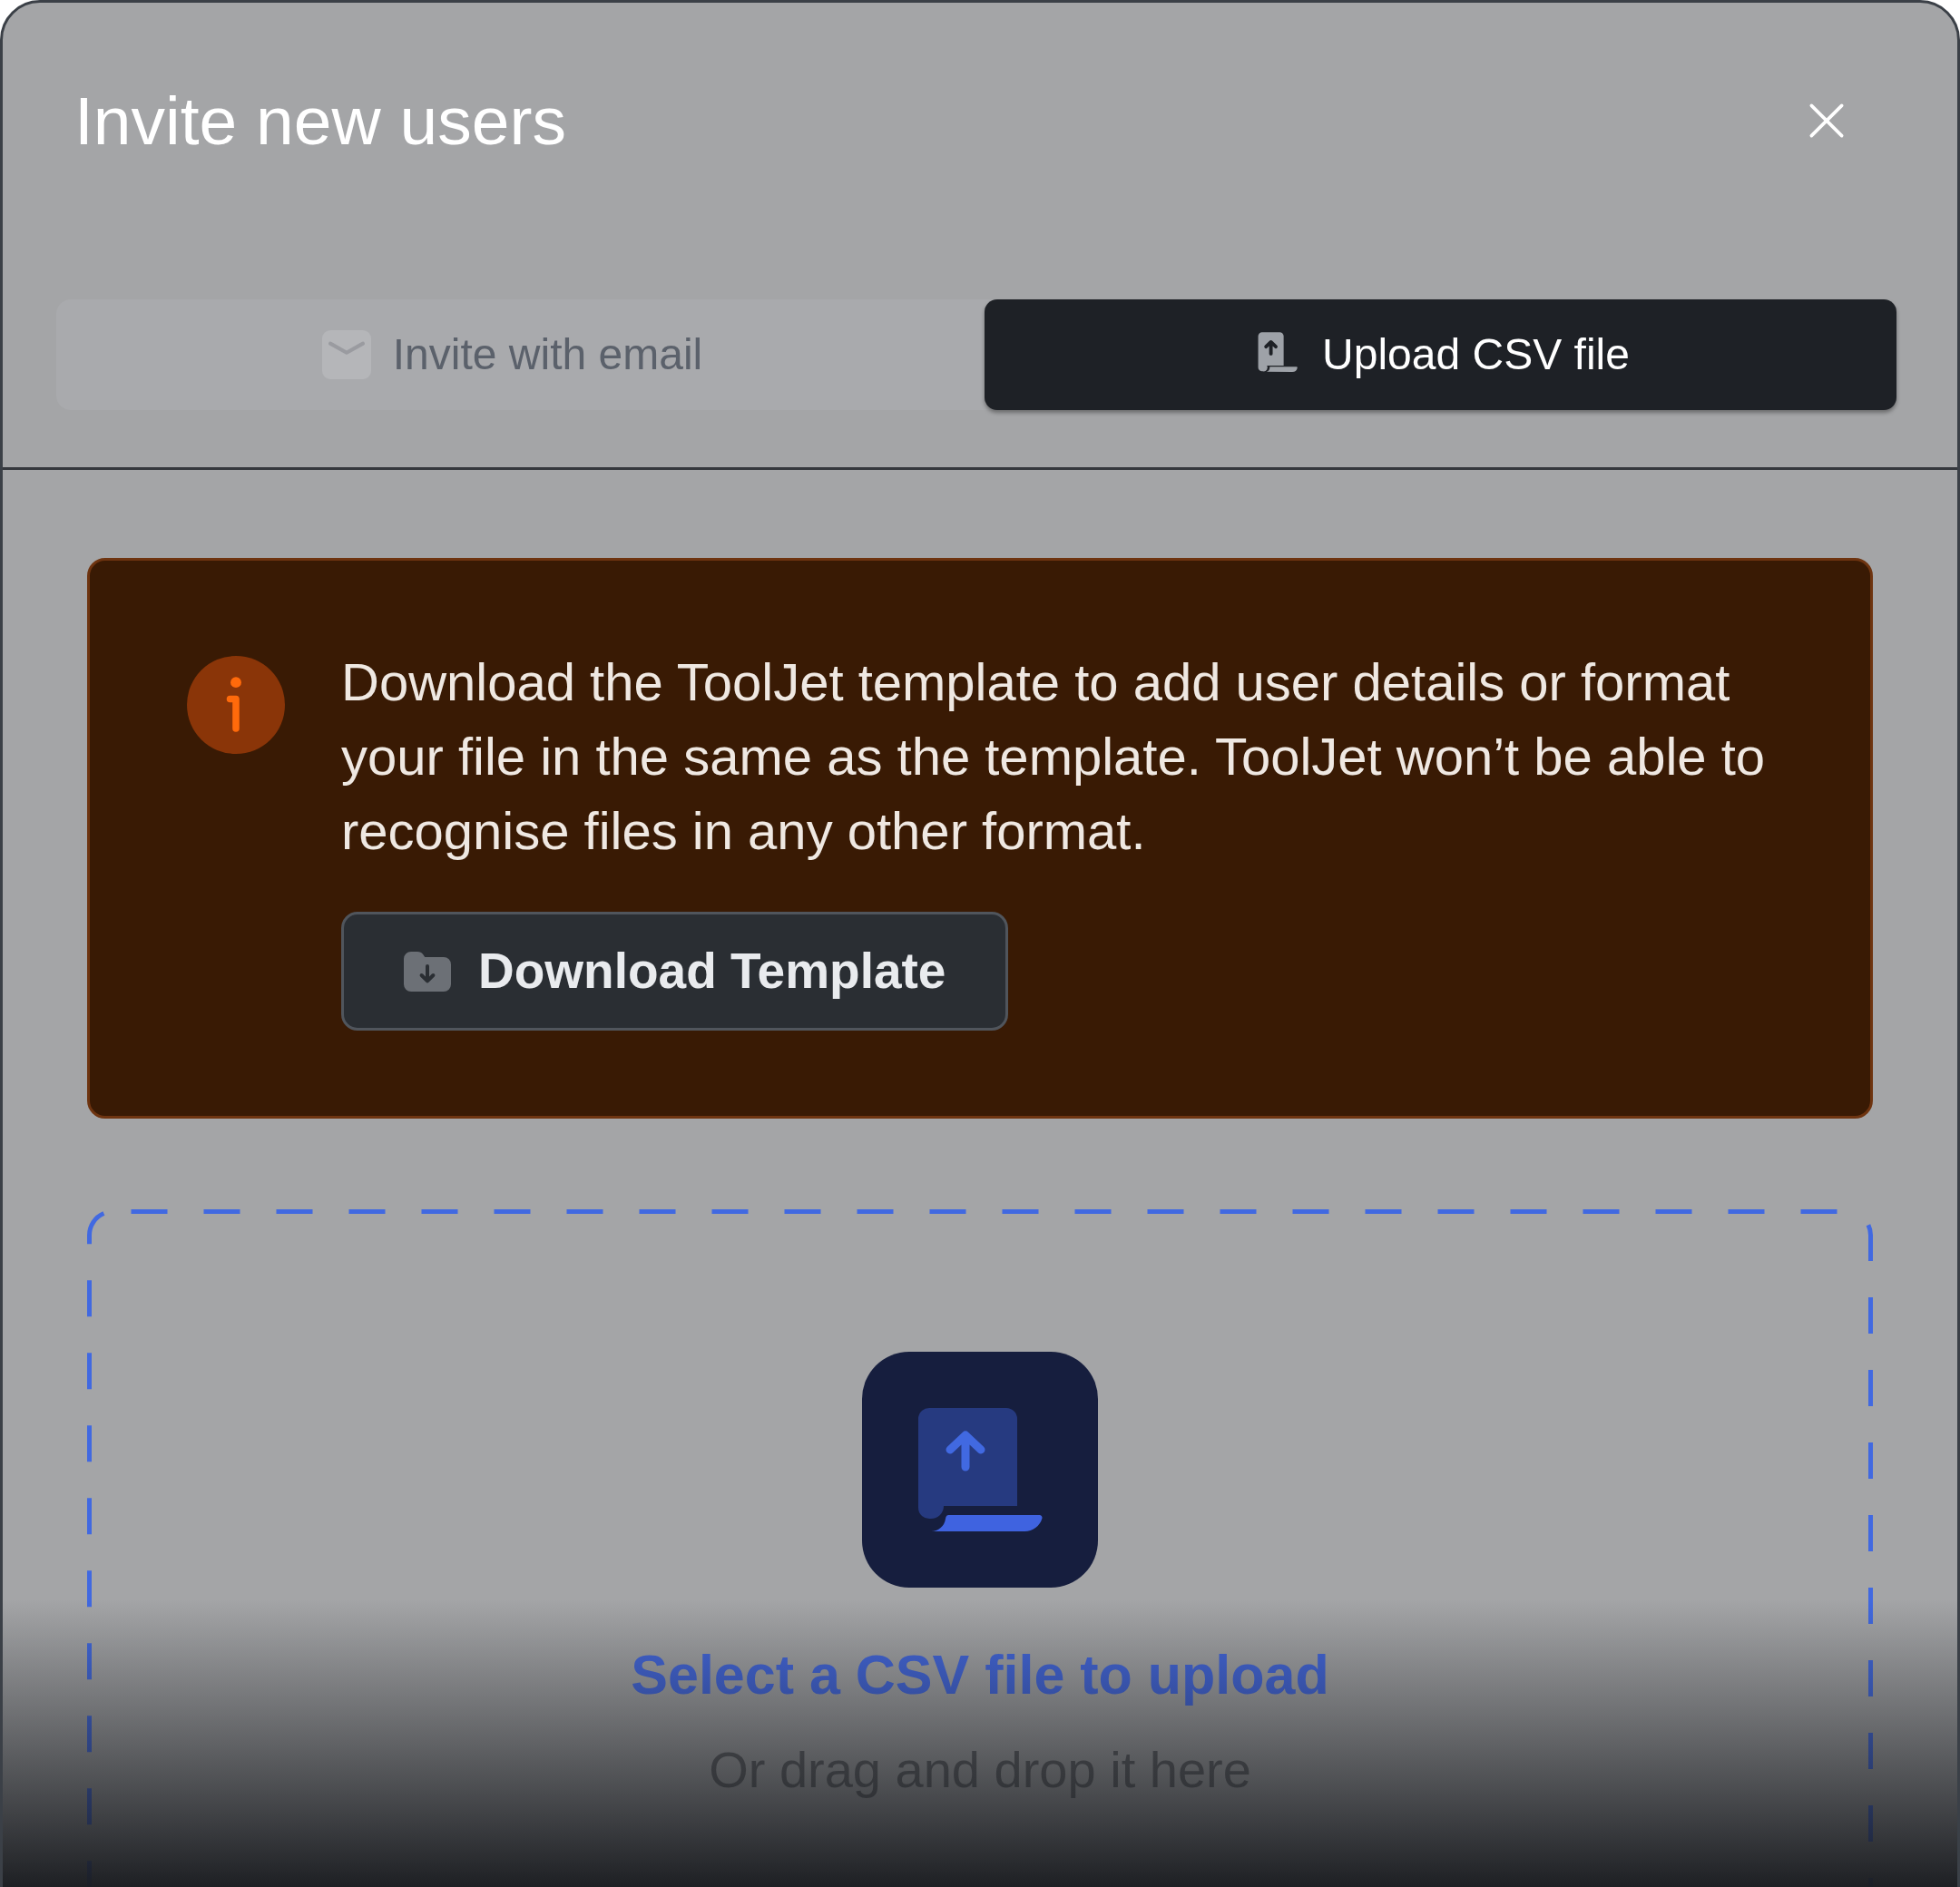 This screenshot has height=1887, width=1960. What do you see at coordinates (980, 1470) in the screenshot?
I see `file-upload-icon` at bounding box center [980, 1470].